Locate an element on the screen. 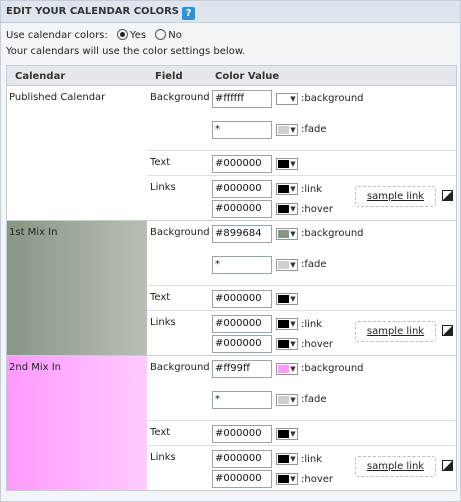  hover-suffix: :hover is located at coordinates (317, 479).